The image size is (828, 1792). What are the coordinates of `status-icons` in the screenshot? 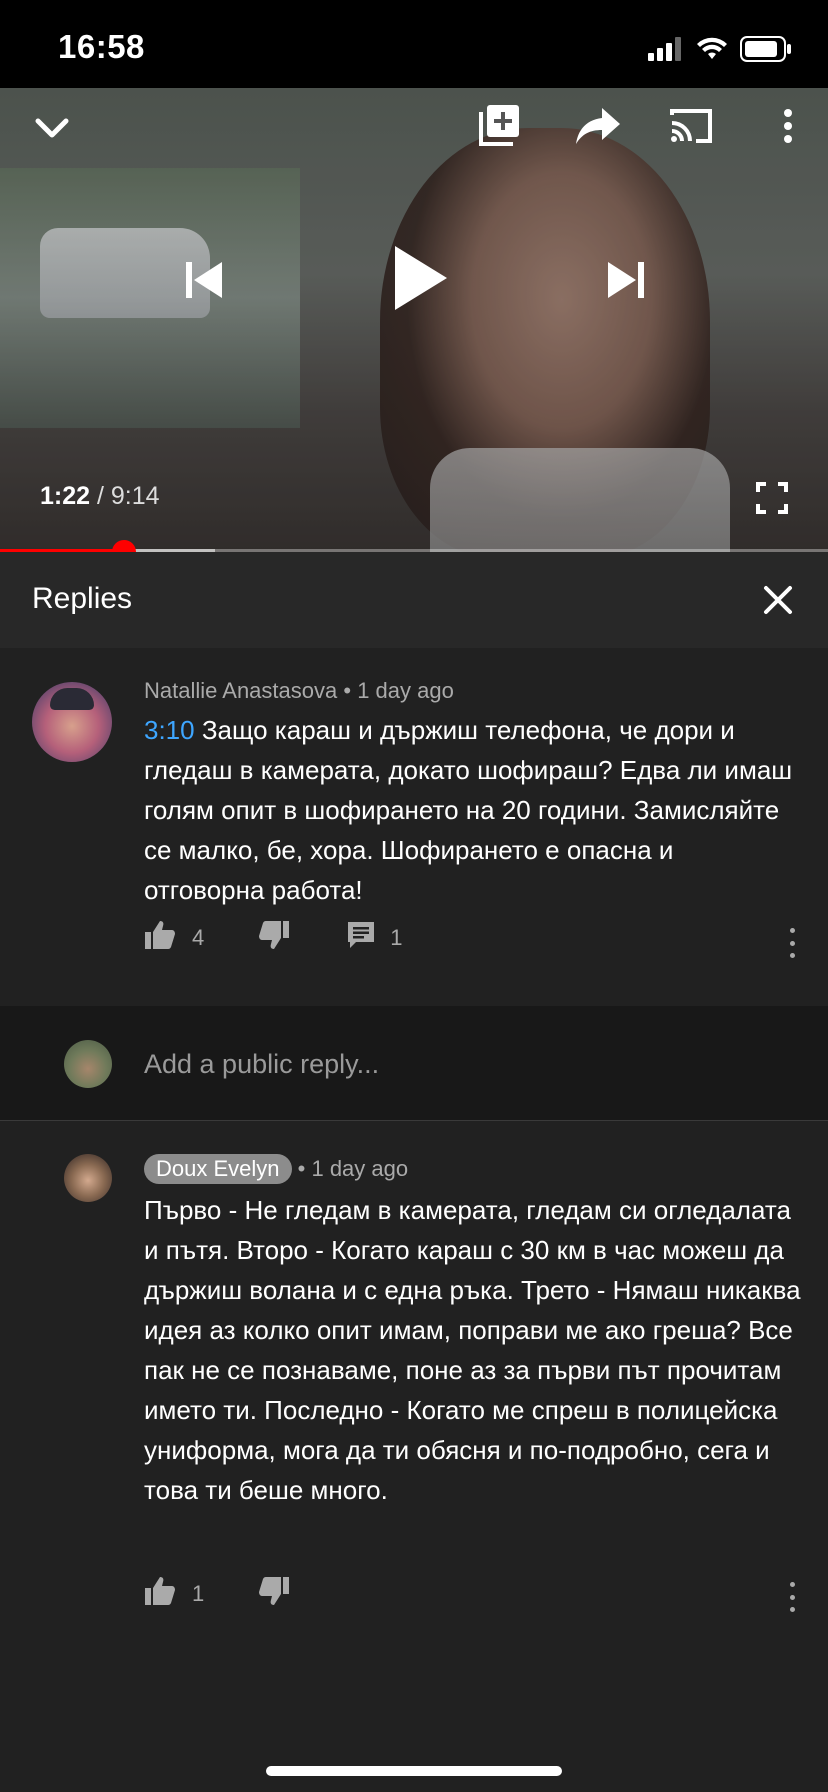 It's located at (720, 51).